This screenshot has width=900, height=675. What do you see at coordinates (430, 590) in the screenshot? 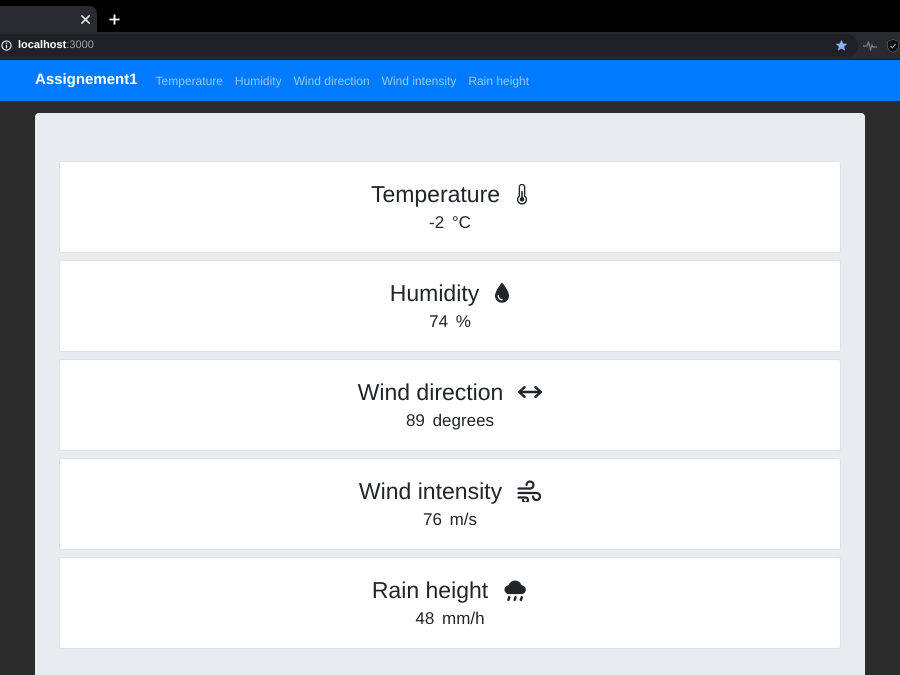
I see `card-title: Rain height` at bounding box center [430, 590].